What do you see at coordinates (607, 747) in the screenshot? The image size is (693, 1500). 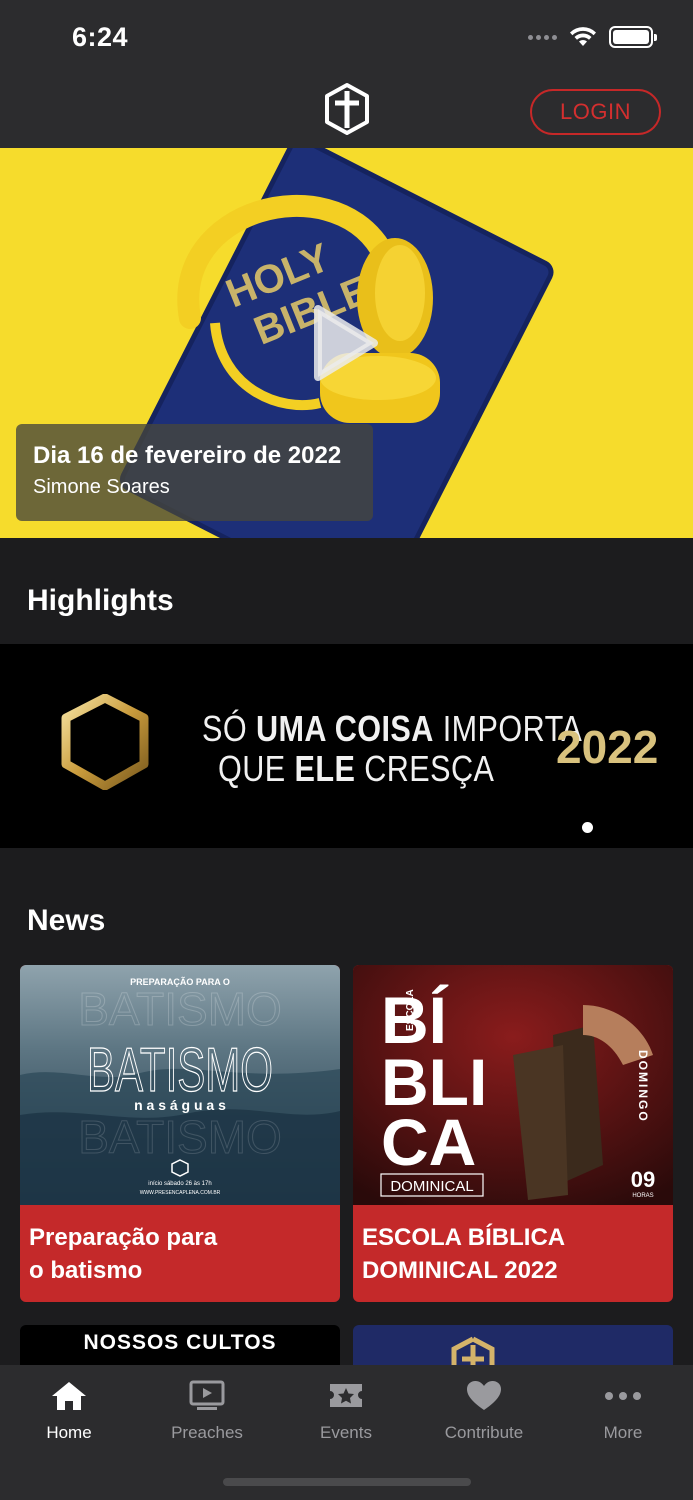 I see `banner-year: 2022` at bounding box center [607, 747].